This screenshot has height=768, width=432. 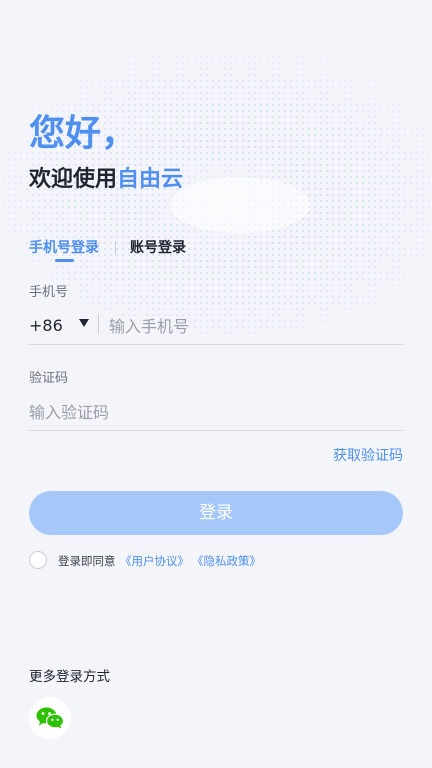 What do you see at coordinates (84, 323) in the screenshot?
I see `chevron-down-icon` at bounding box center [84, 323].